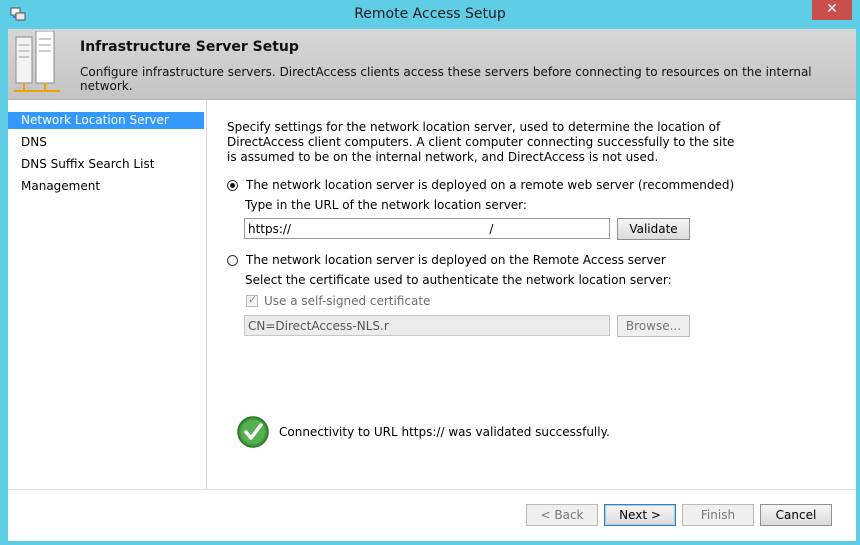 Image resolution: width=860 pixels, height=545 pixels. What do you see at coordinates (347, 301) in the screenshot?
I see `self-signed-label: Use a self-signed certificate` at bounding box center [347, 301].